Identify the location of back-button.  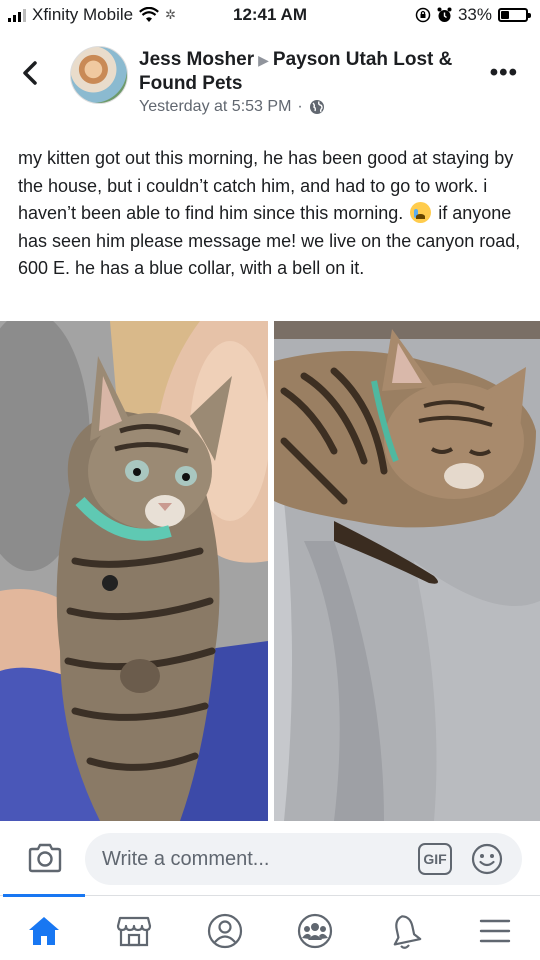
(35, 73).